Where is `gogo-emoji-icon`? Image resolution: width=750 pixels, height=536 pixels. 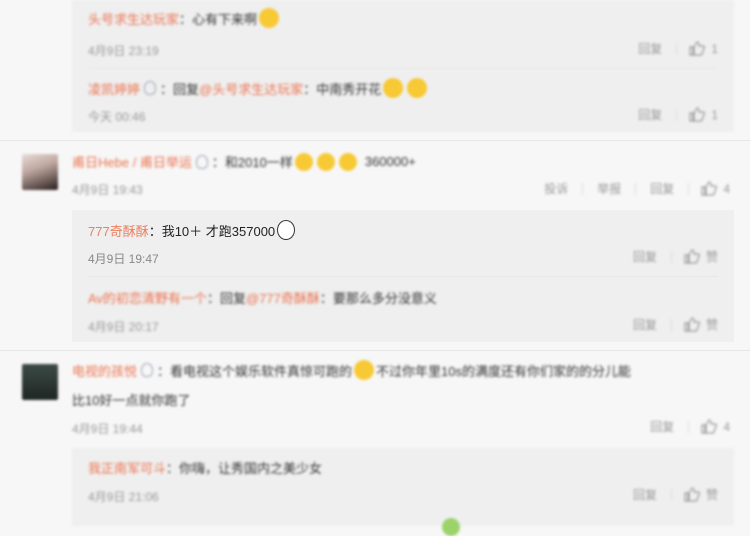
gogo-emoji-icon is located at coordinates (286, 230).